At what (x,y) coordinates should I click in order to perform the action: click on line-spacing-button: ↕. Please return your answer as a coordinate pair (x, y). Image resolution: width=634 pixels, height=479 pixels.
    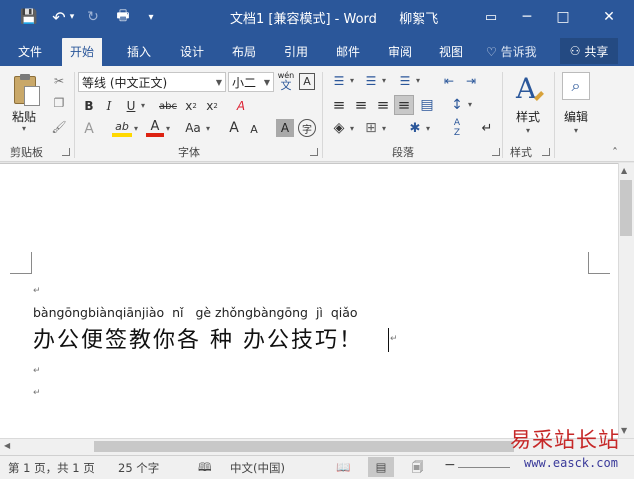
    Looking at the image, I should click on (457, 105).